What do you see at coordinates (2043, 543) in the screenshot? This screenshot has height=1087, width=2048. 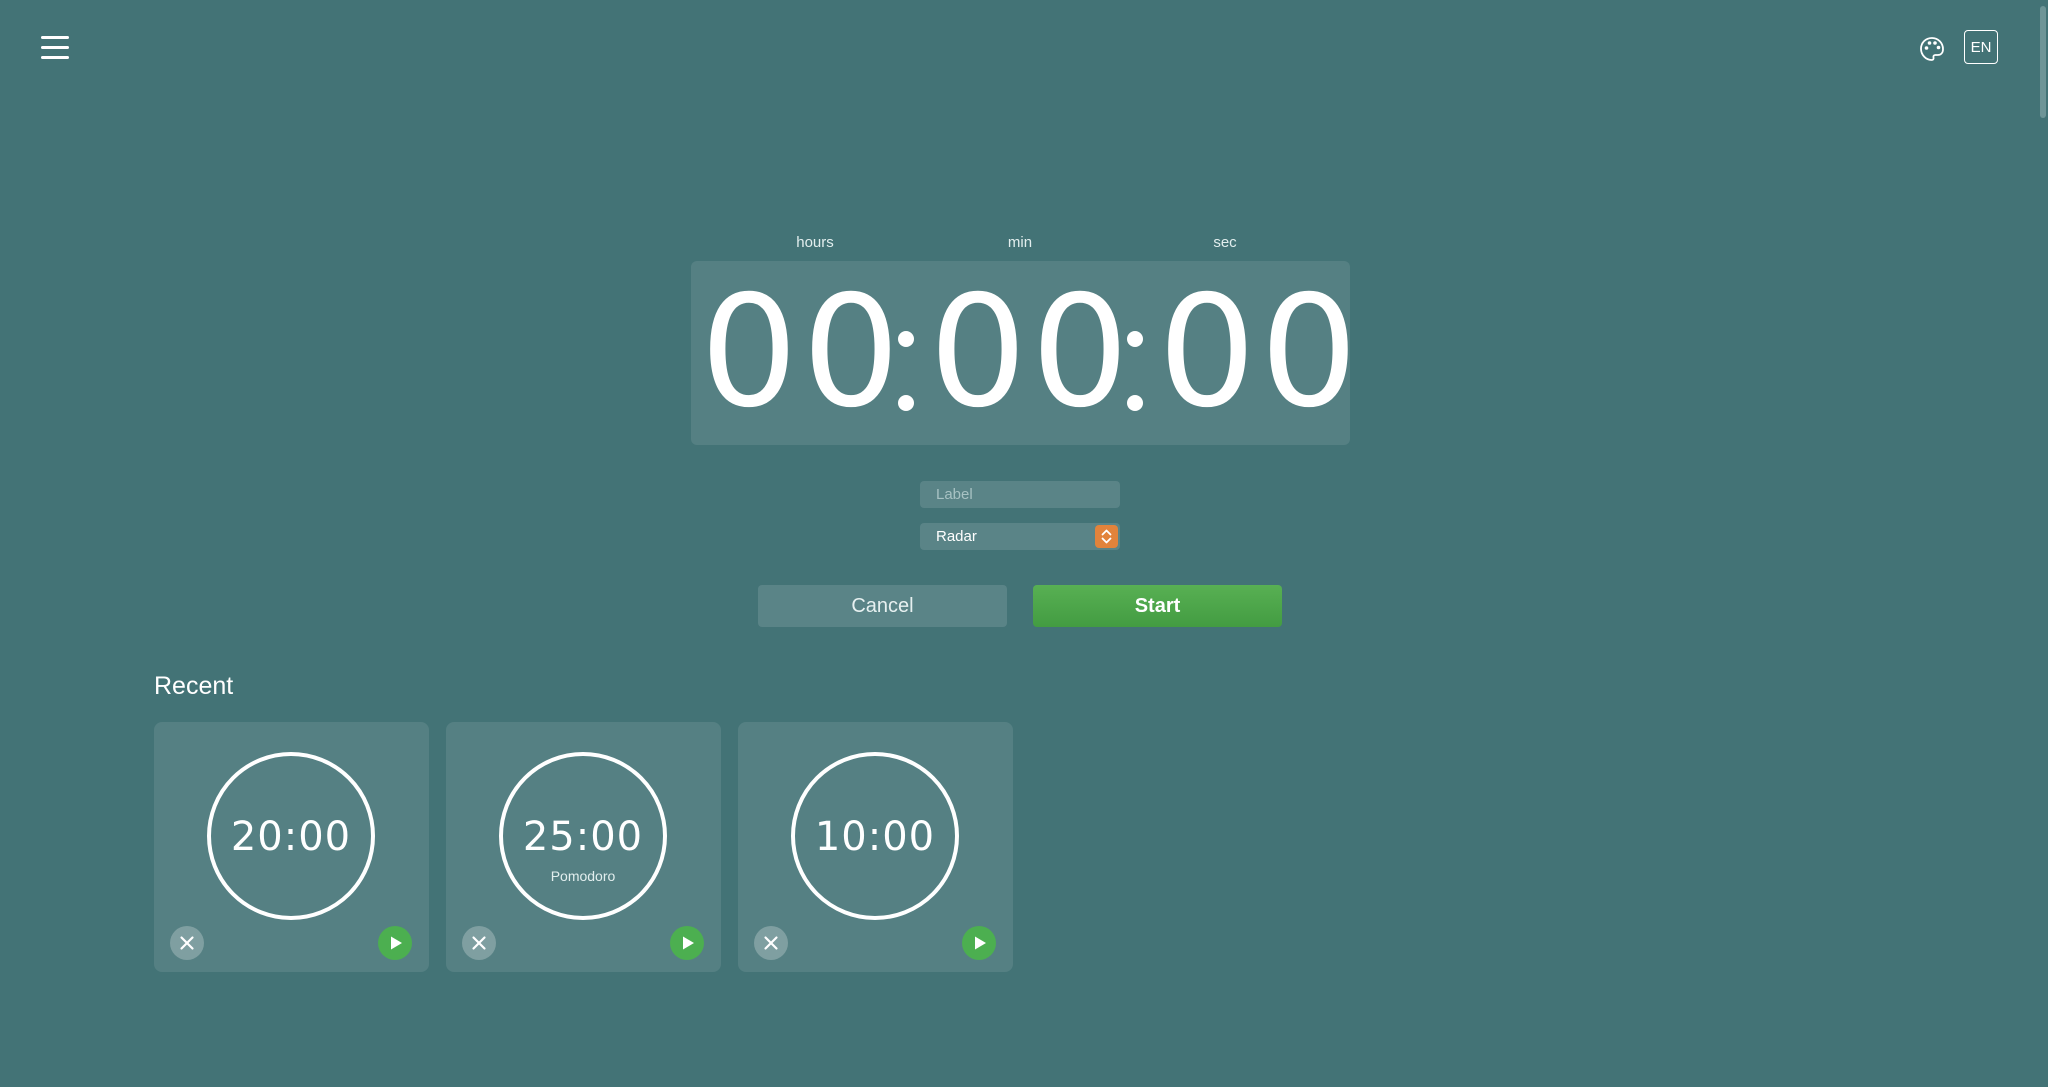 I see `scrollbar` at bounding box center [2043, 543].